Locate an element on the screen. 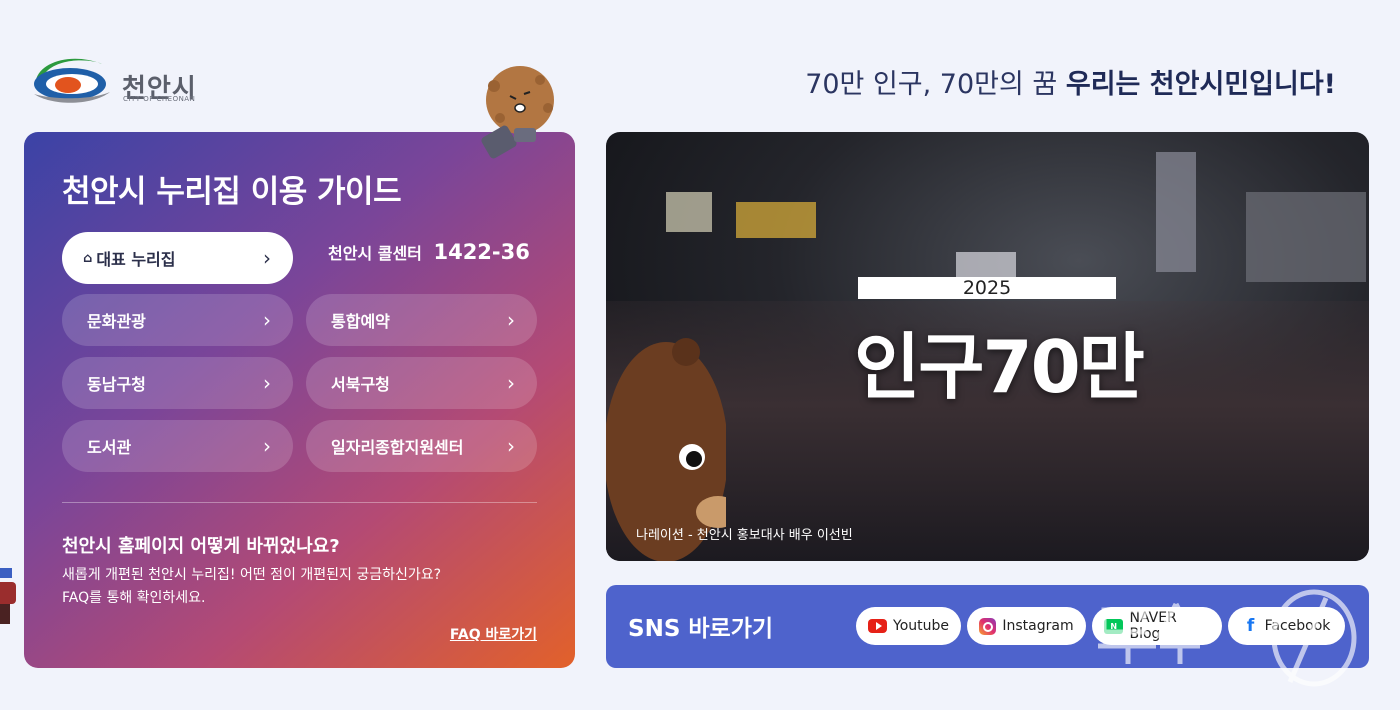 This screenshot has height=710, width=1400. main-site-button: ⌂ 대표 누리집 › is located at coordinates (177, 258).